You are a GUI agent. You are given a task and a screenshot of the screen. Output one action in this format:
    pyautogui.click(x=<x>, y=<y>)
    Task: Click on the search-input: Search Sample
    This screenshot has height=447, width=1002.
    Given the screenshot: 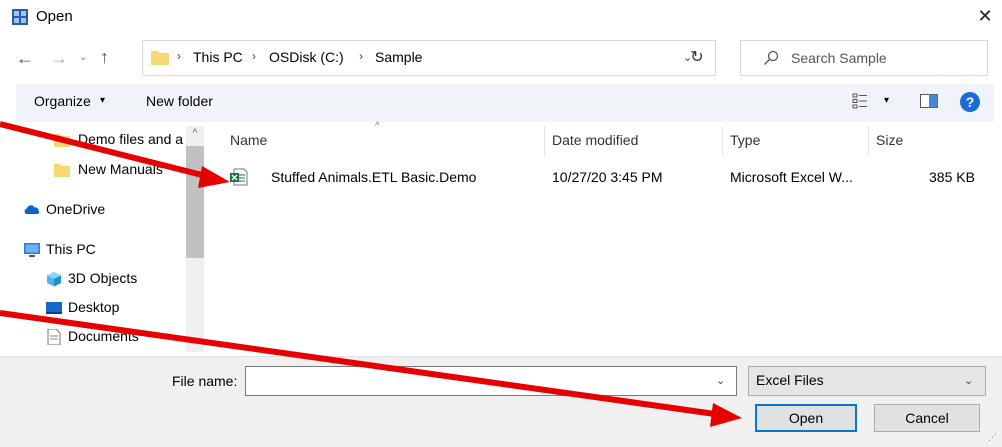 What is the action you would take?
    pyautogui.click(x=864, y=58)
    